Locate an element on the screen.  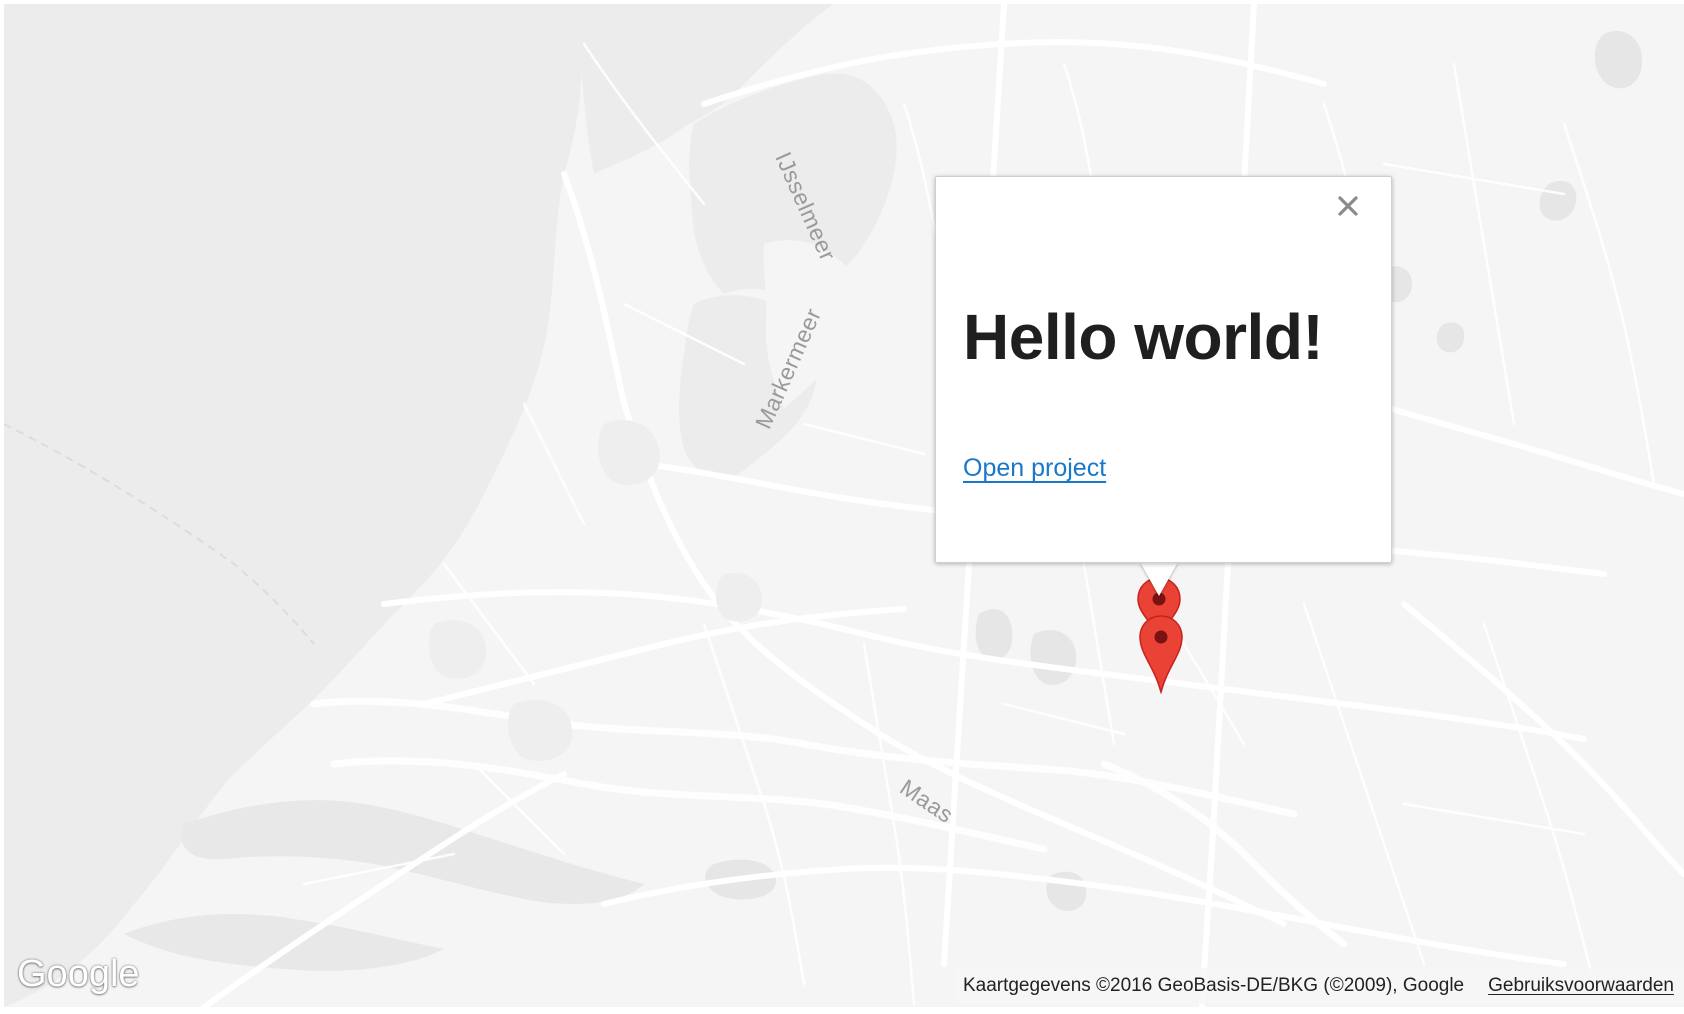
info-window-title: Hello world! is located at coordinates (1143, 337).